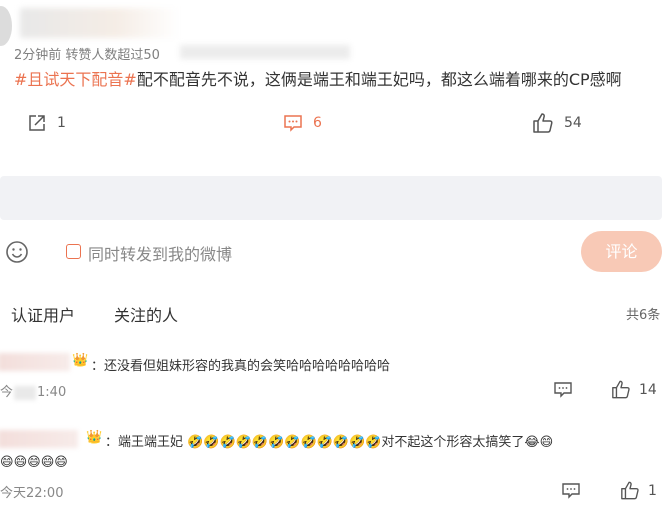  What do you see at coordinates (621, 251) in the screenshot?
I see `submit-comment-button: 评论` at bounding box center [621, 251].